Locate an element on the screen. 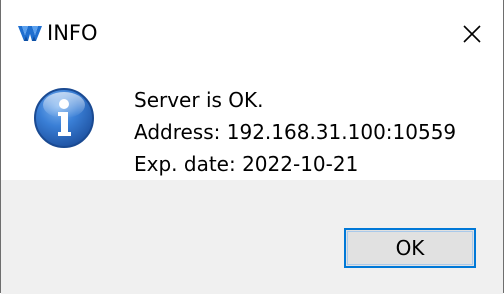  close-icon is located at coordinates (472, 34).